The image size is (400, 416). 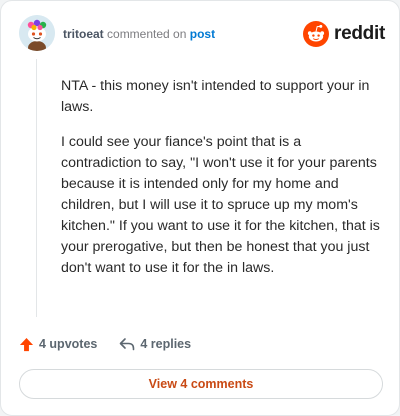 I want to click on upvote-button: 4 upvotes, so click(x=58, y=344).